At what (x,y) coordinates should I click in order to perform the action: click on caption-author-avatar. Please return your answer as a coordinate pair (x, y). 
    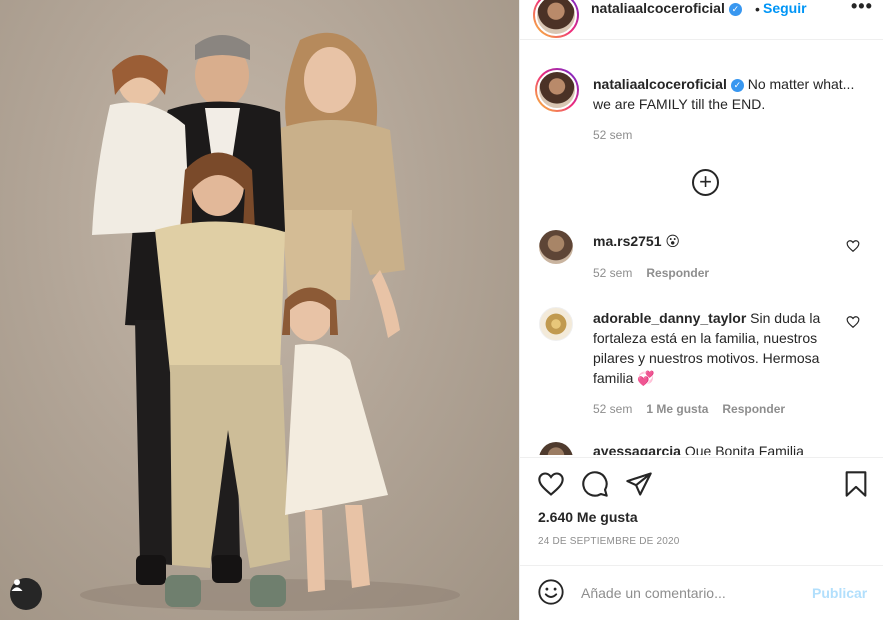
    Looking at the image, I should click on (557, 90).